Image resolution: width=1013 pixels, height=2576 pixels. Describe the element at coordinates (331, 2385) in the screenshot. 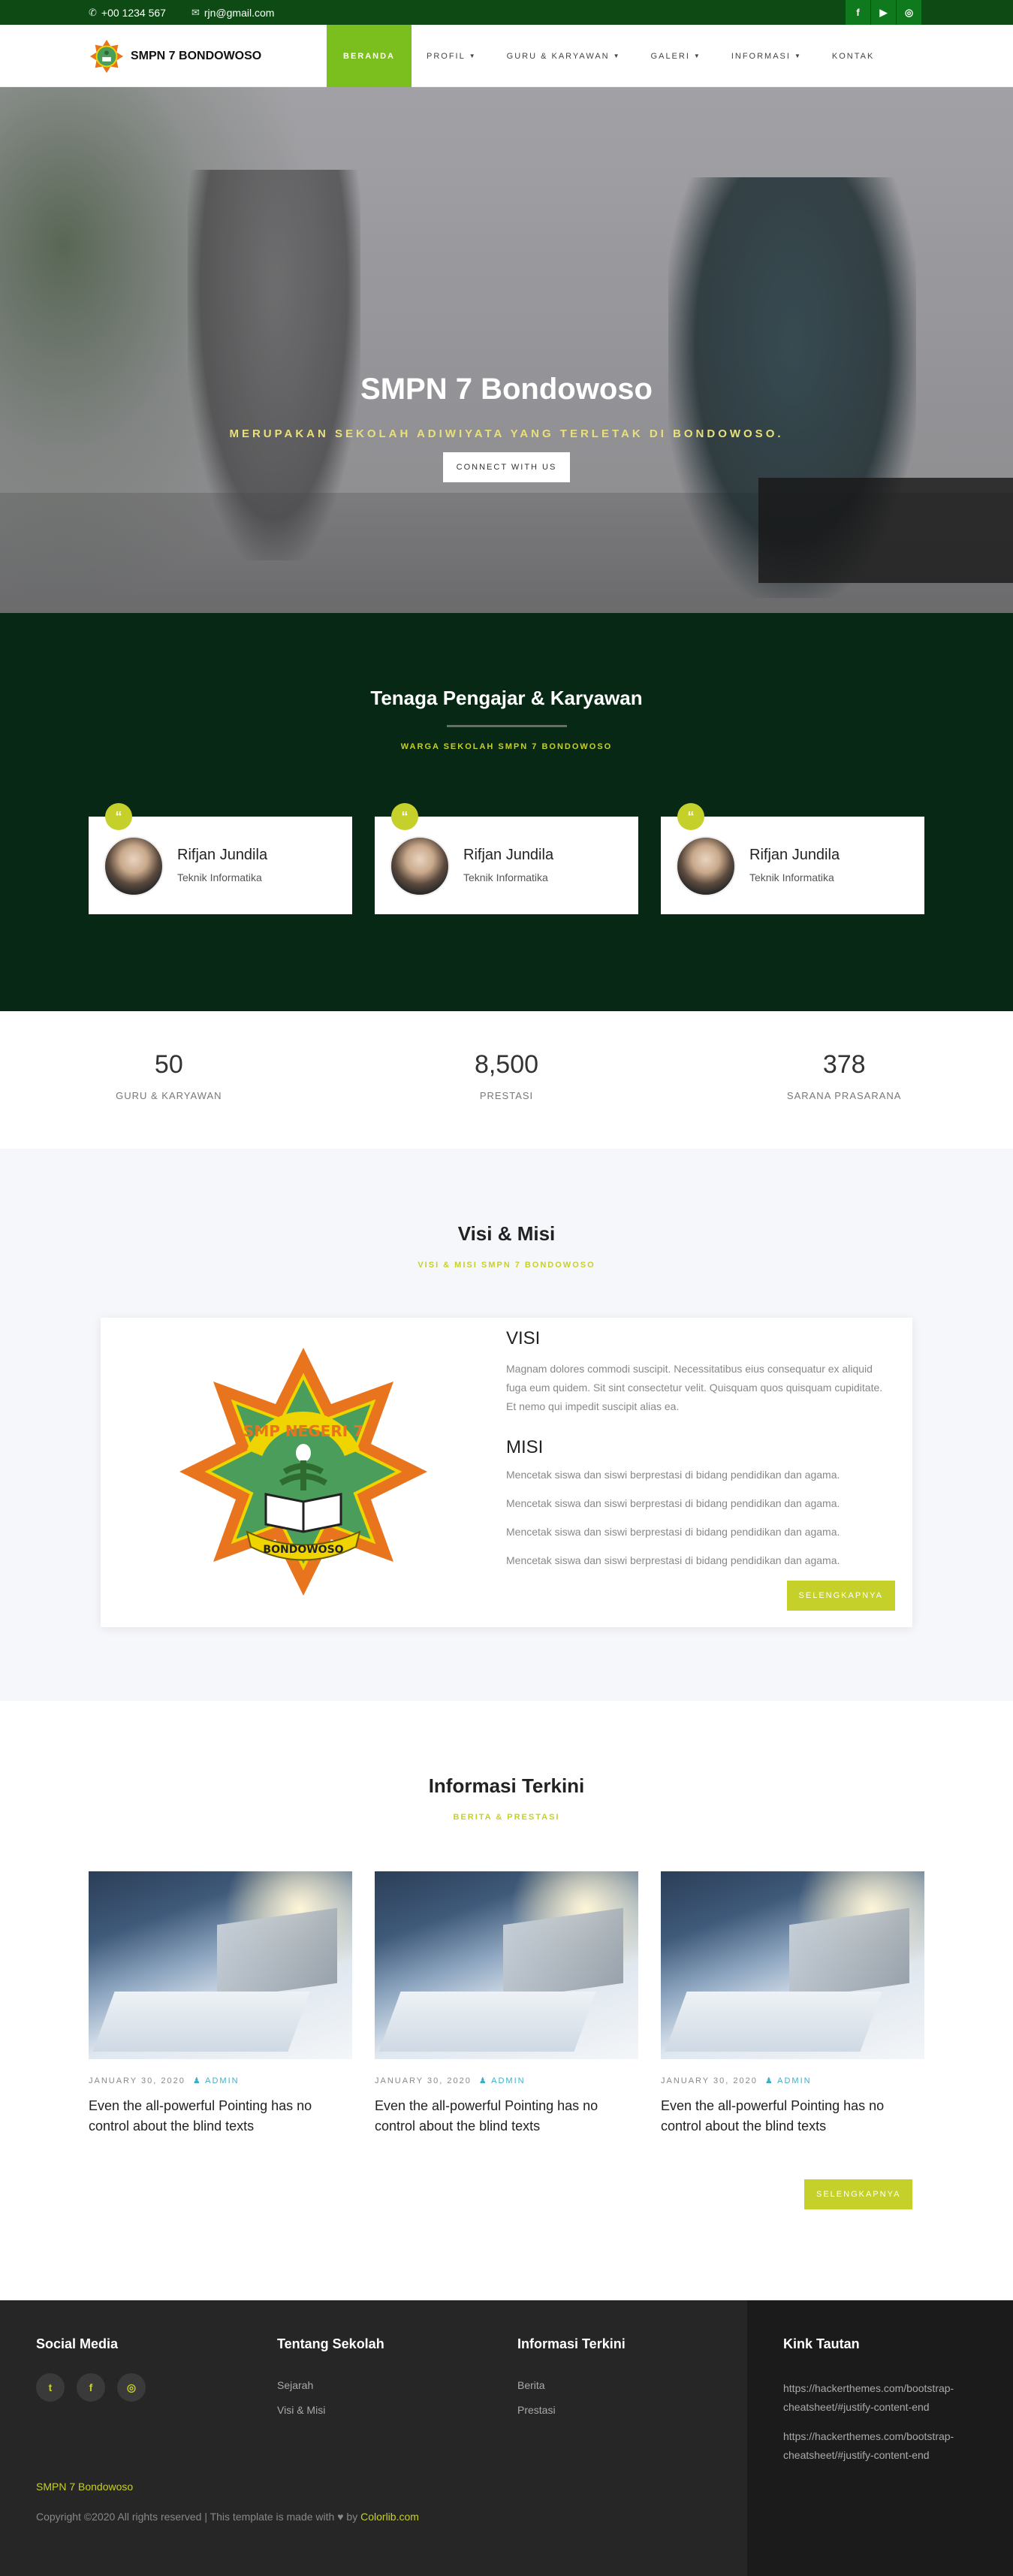

I see `footer-link-sejarah: Sejarah` at that location.